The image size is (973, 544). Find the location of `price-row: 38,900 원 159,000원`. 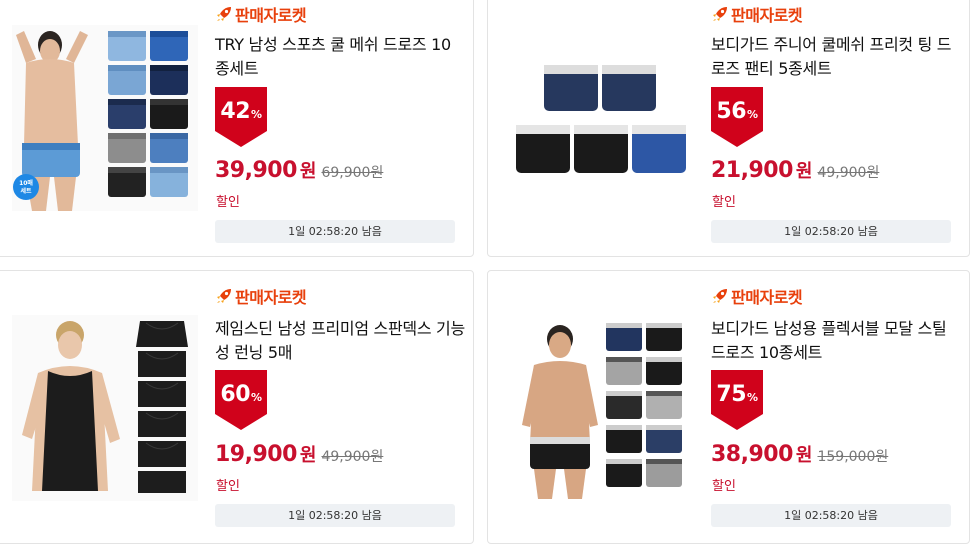

price-row: 38,900 원 159,000원 is located at coordinates (799, 454).